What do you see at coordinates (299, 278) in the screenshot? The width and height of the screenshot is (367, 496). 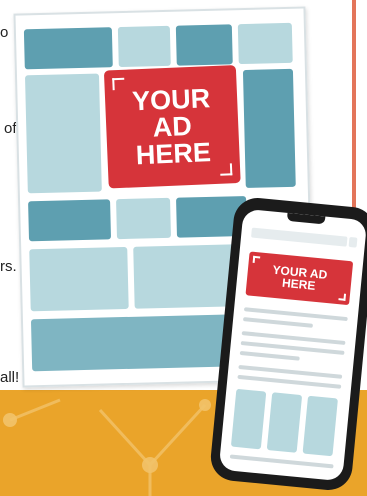 I see `ad-placeholder-phone: YOUR AD HERE` at bounding box center [299, 278].